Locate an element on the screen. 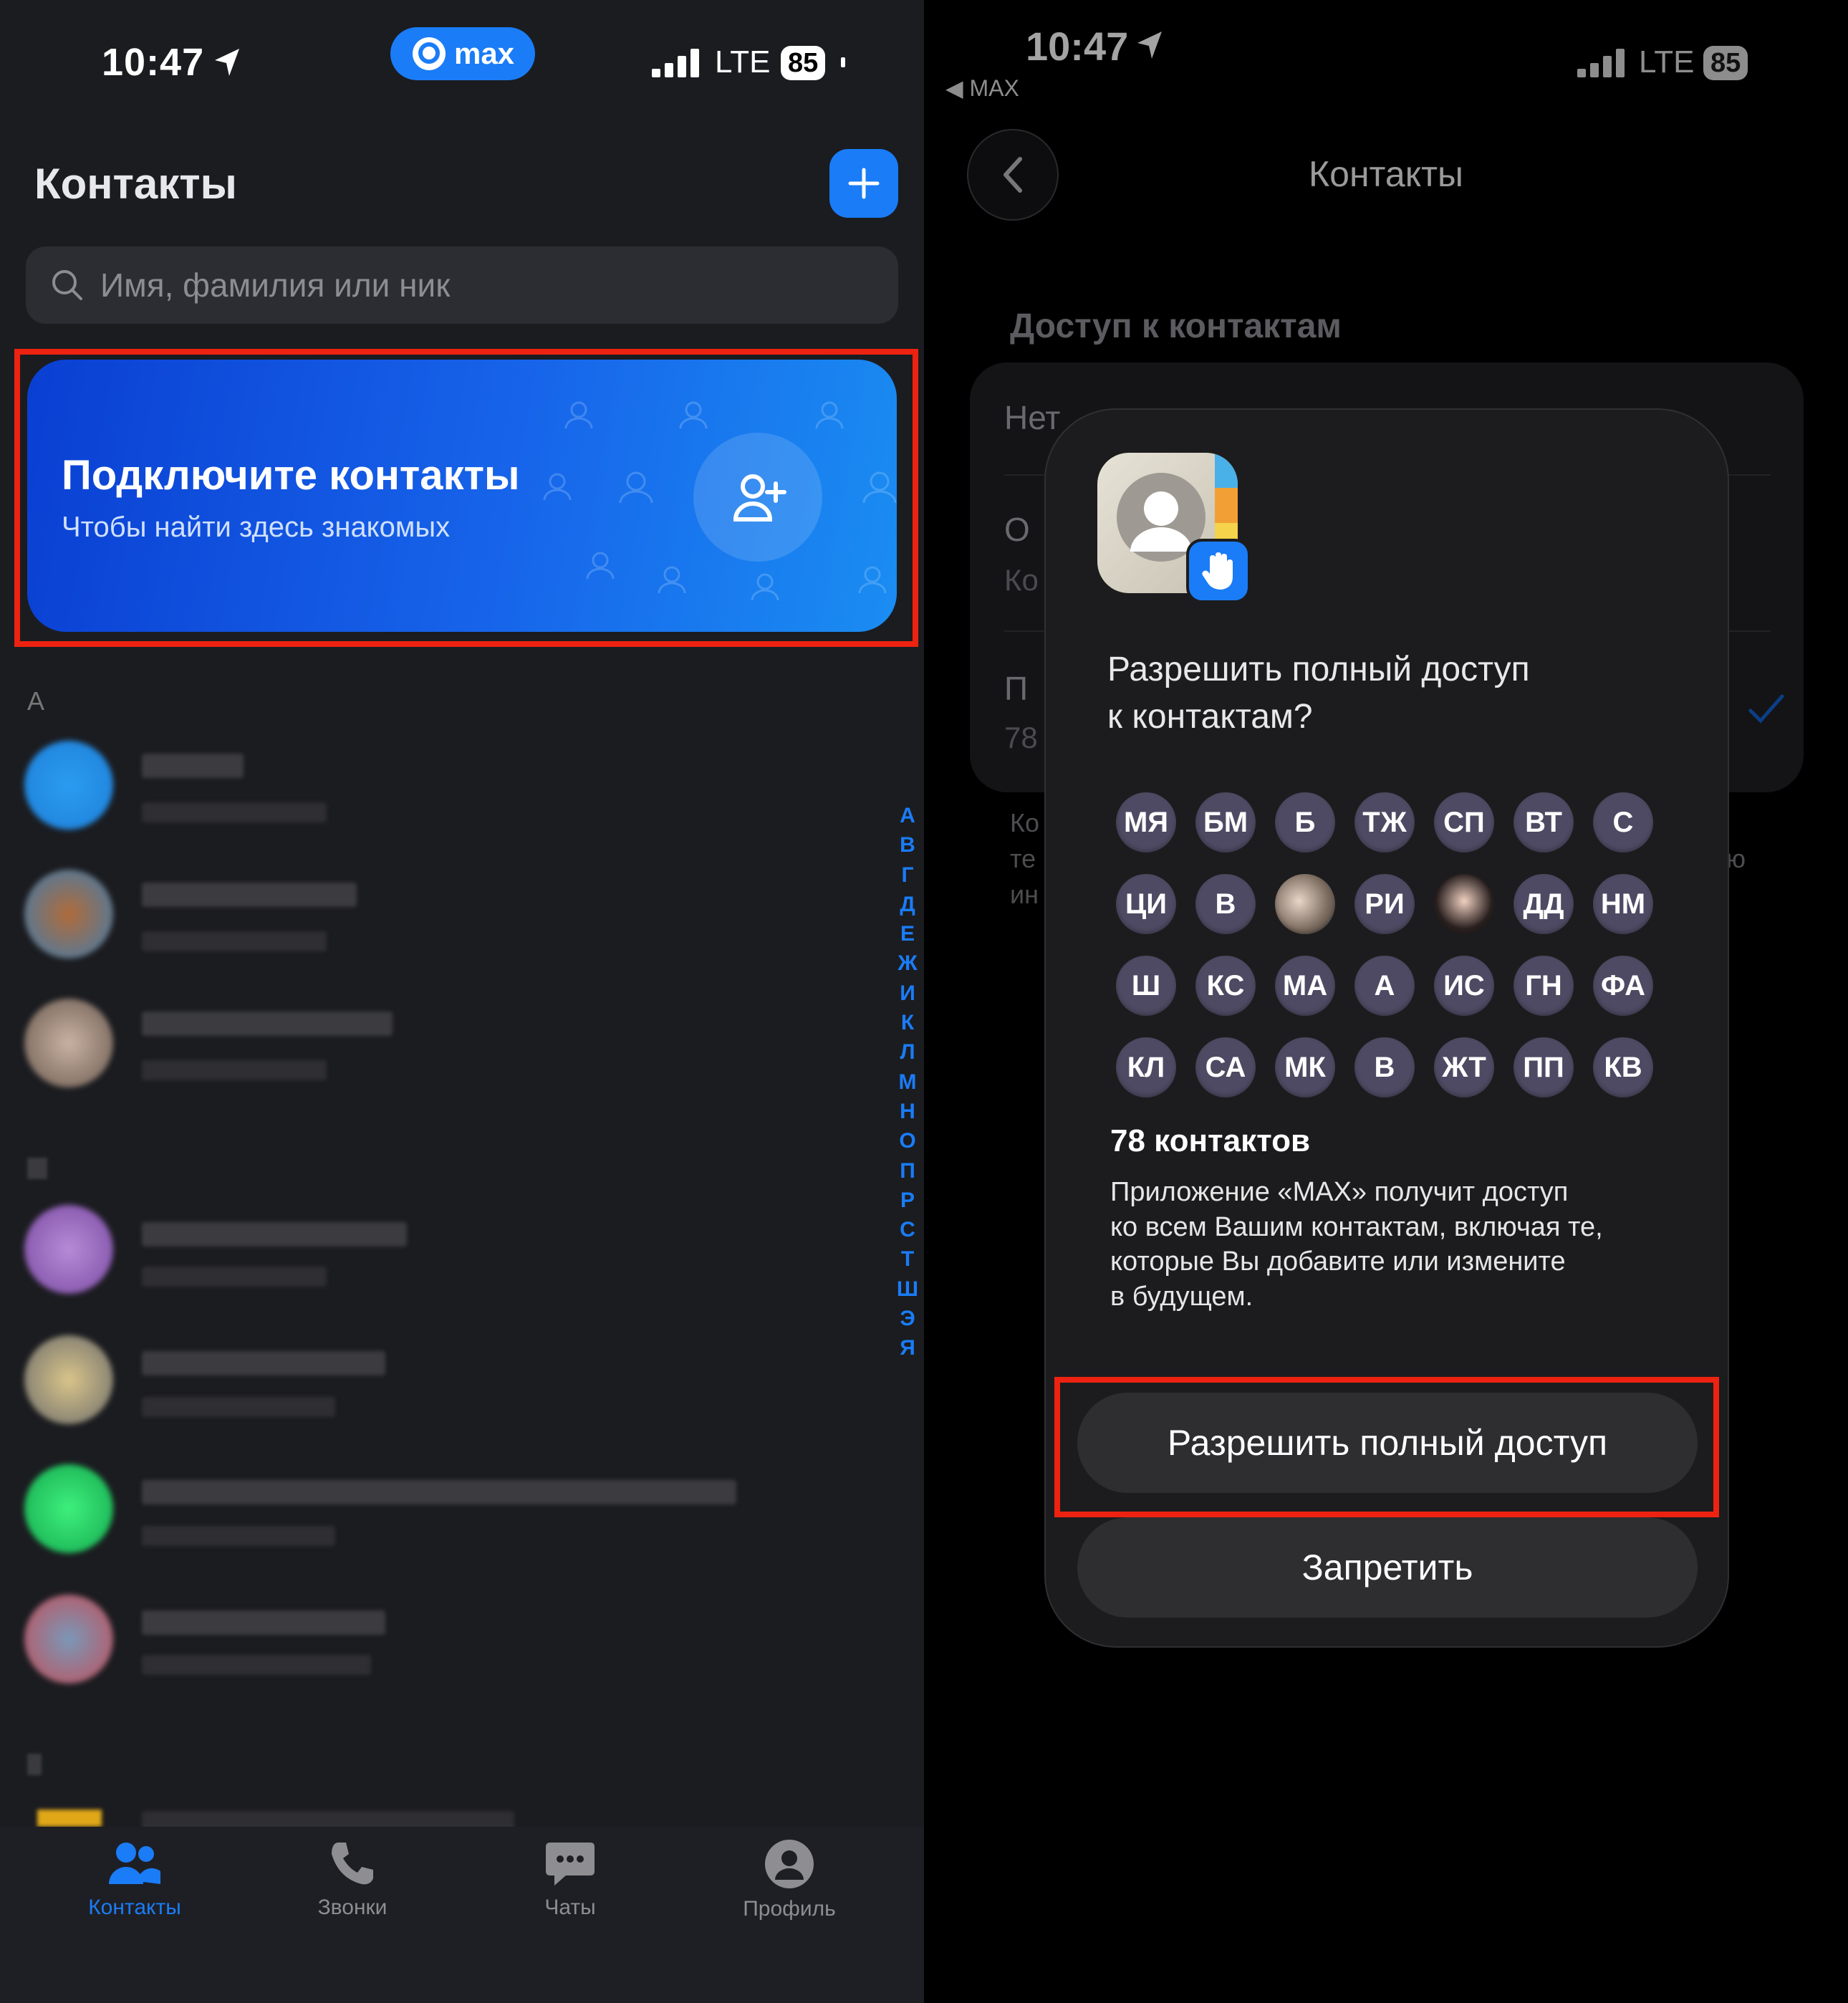 The image size is (1848, 2003). alphabet-letter: Ш is located at coordinates (907, 1289).